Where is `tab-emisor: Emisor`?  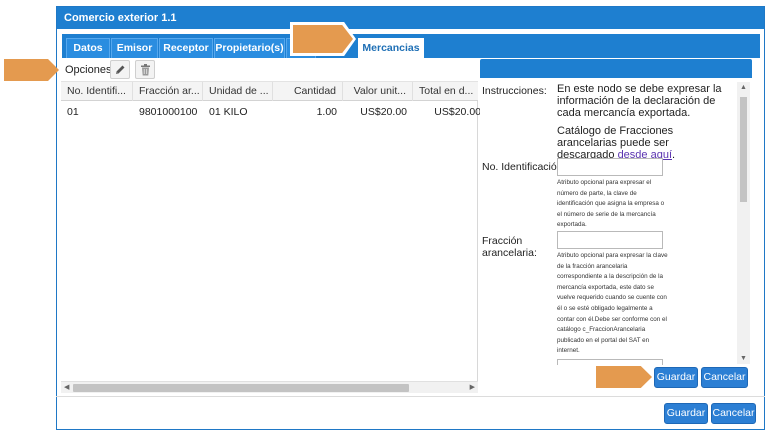
tab-emisor: Emisor is located at coordinates (134, 48).